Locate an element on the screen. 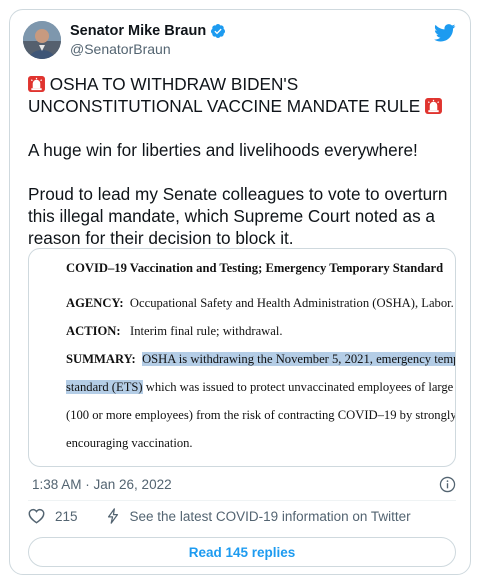 Image resolution: width=480 pixels, height=584 pixels. document-action-line: ACTION: Interim final rule; withdrawal. is located at coordinates (174, 331).